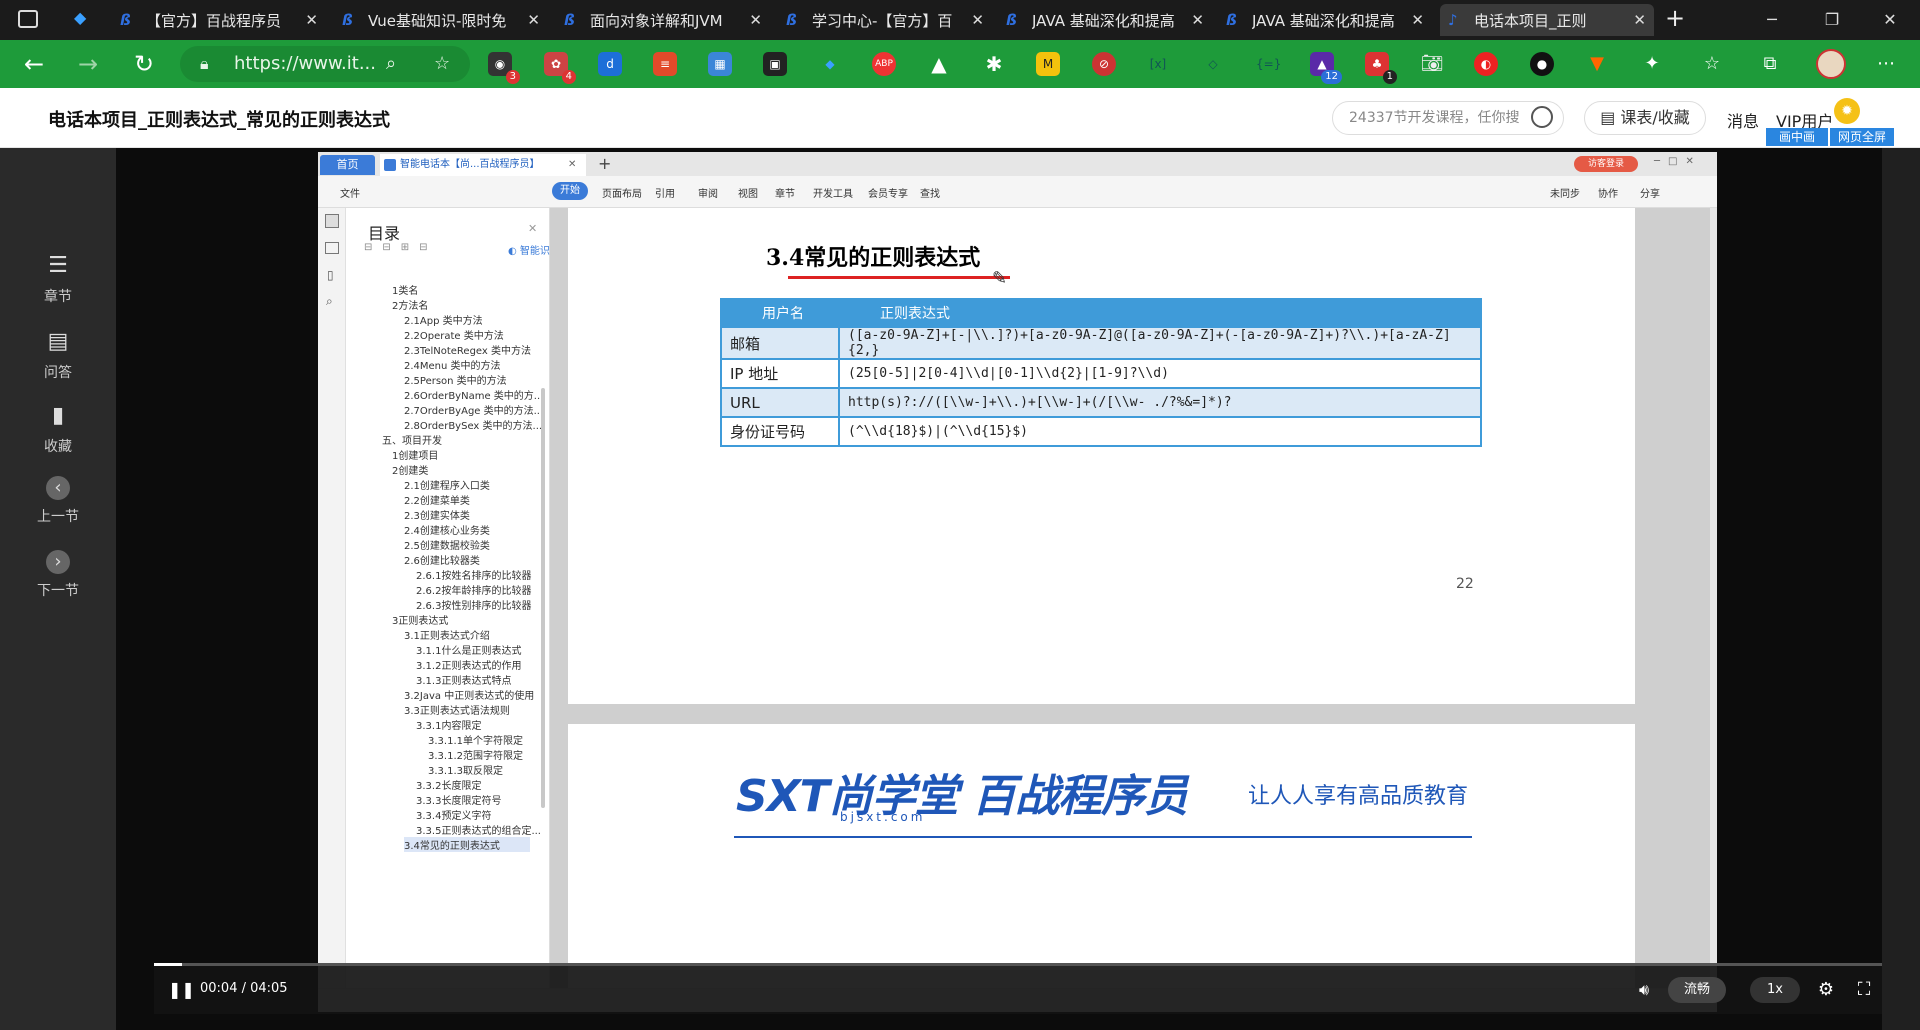  I want to click on extension-icon-3: d, so click(610, 64).